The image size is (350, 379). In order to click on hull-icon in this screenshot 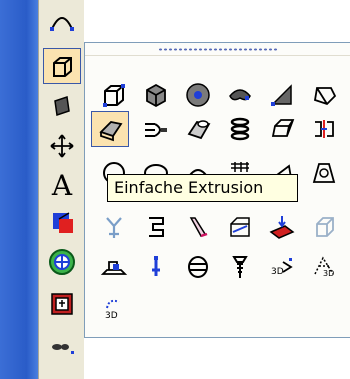, I will do `click(114, 268)`.